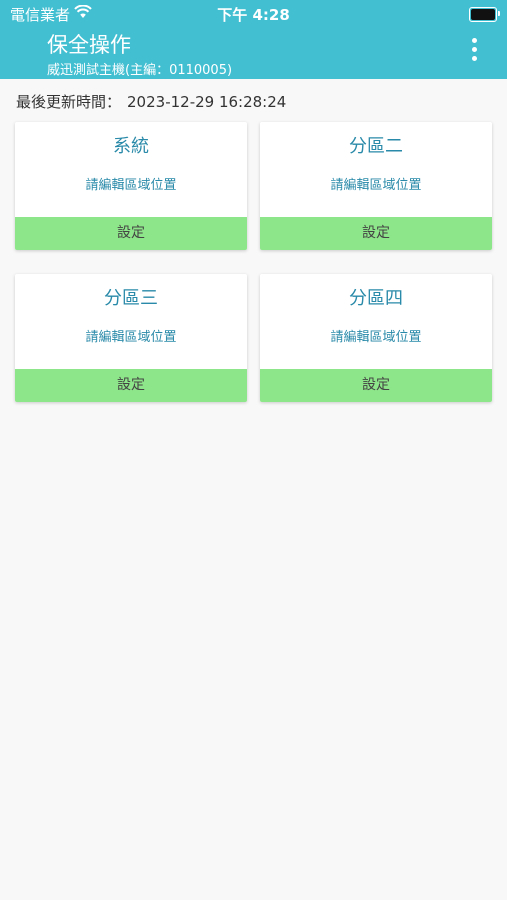 The height and width of the screenshot is (900, 507). Describe the element at coordinates (253, 39) in the screenshot. I see `app-header: 電信業者 下午 4:28 保全操作 威迅測試主機(主編：0110005)` at that location.